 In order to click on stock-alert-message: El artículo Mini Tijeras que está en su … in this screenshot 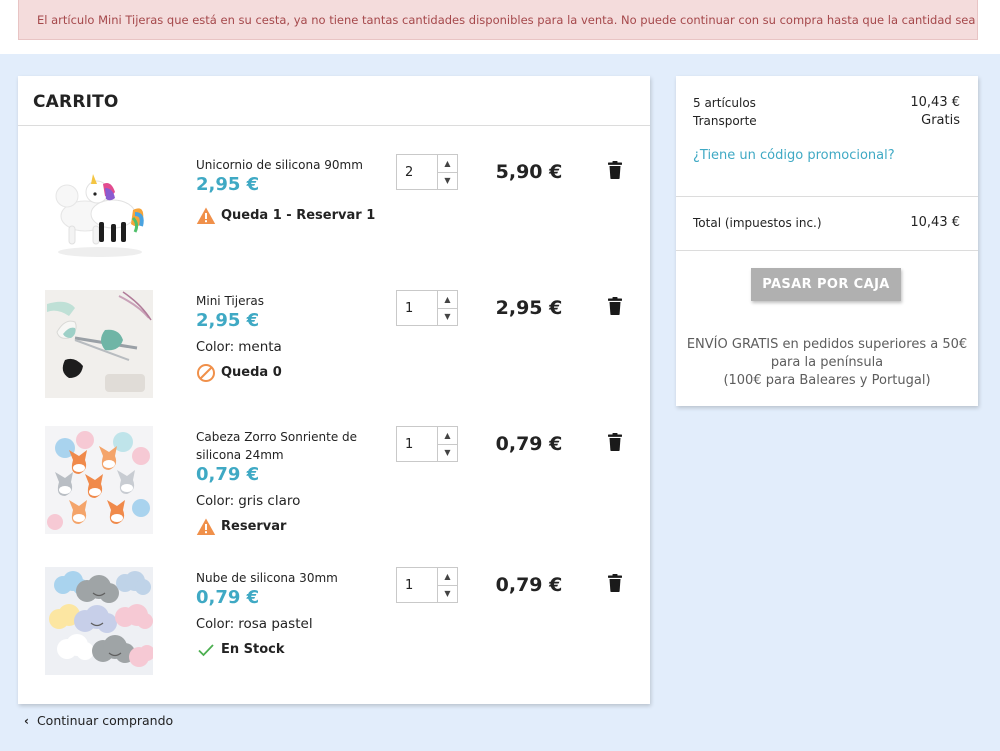, I will do `click(507, 20)`.